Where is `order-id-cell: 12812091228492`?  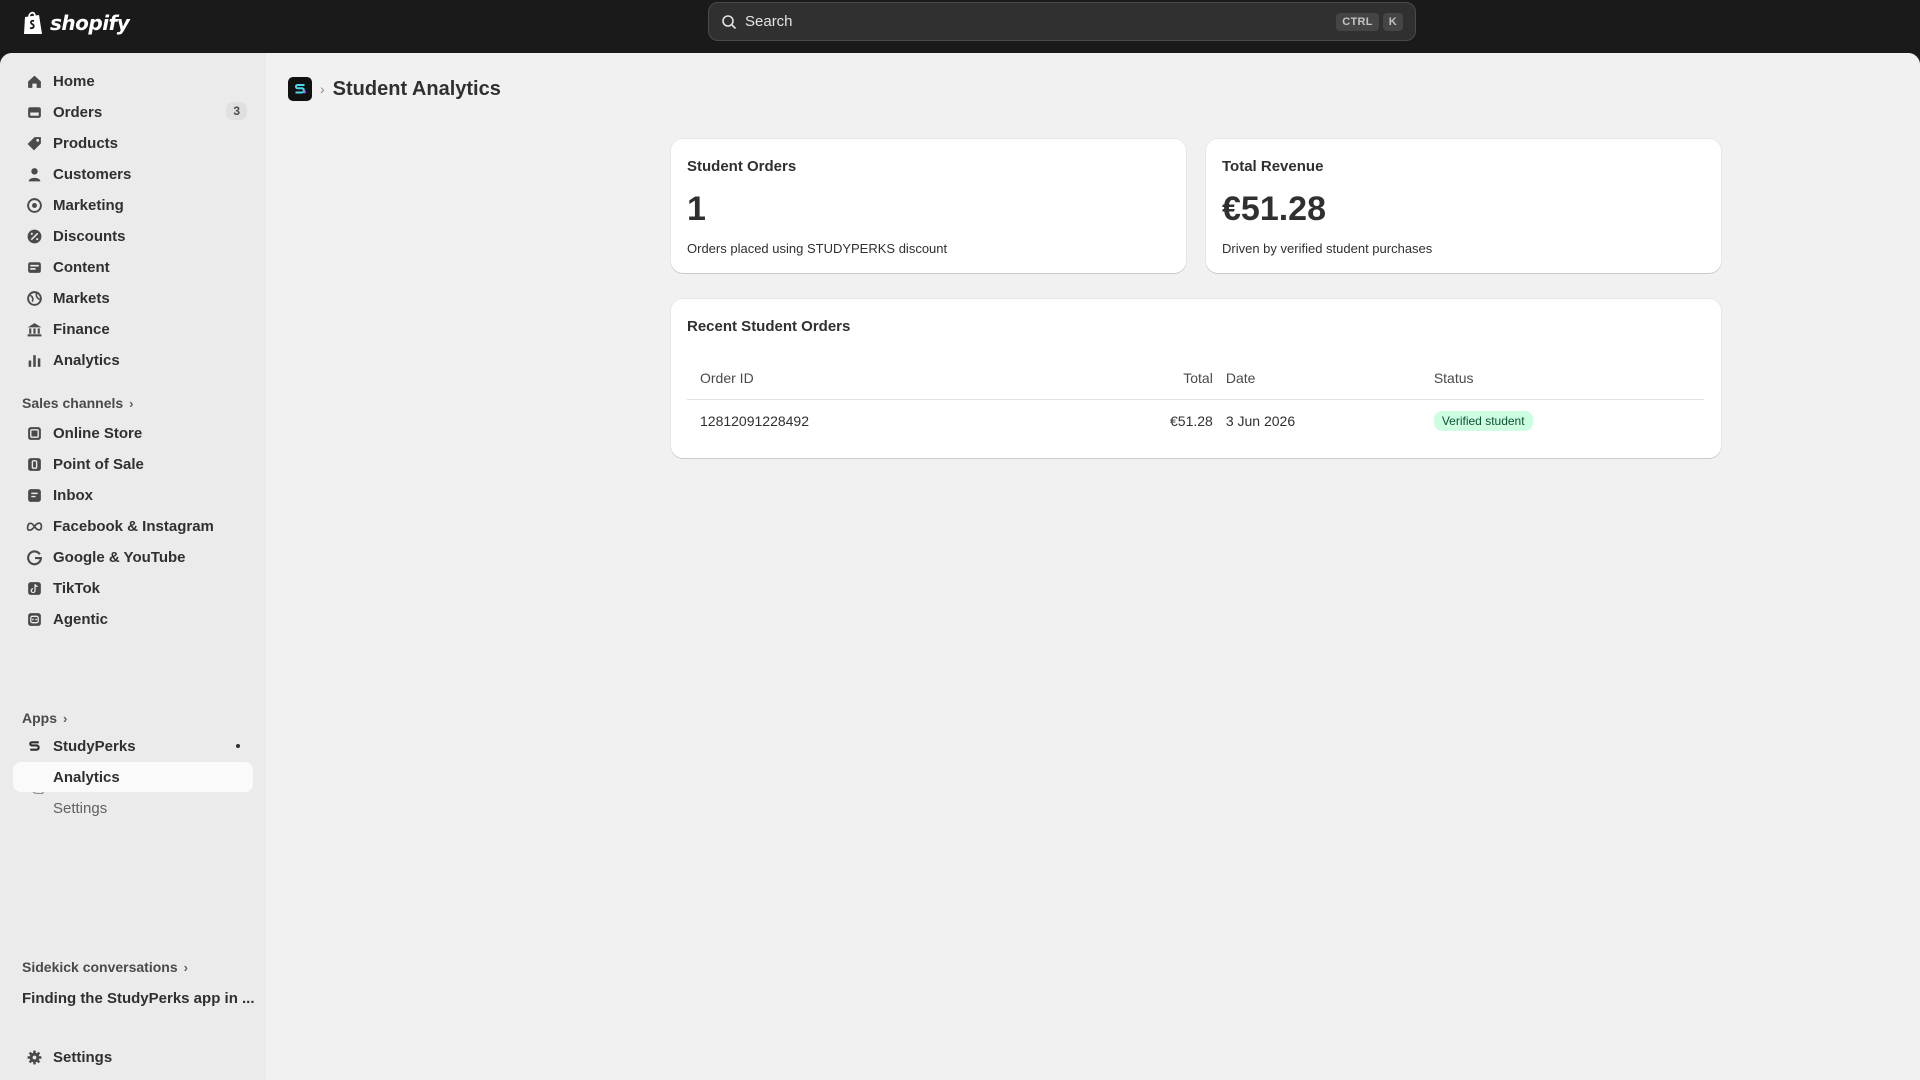 order-id-cell: 12812091228492 is located at coordinates (922, 421).